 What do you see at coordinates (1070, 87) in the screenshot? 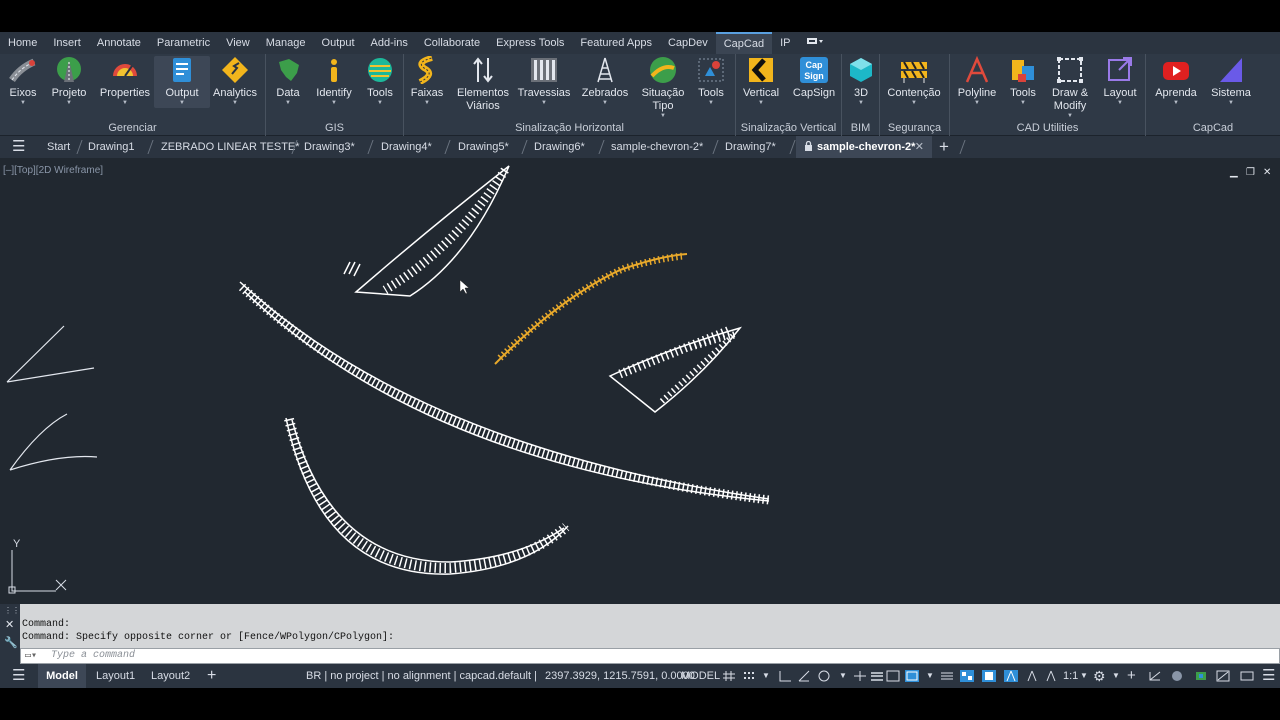
I see `draw-modify-button: Draw & Modify ▼` at bounding box center [1070, 87].